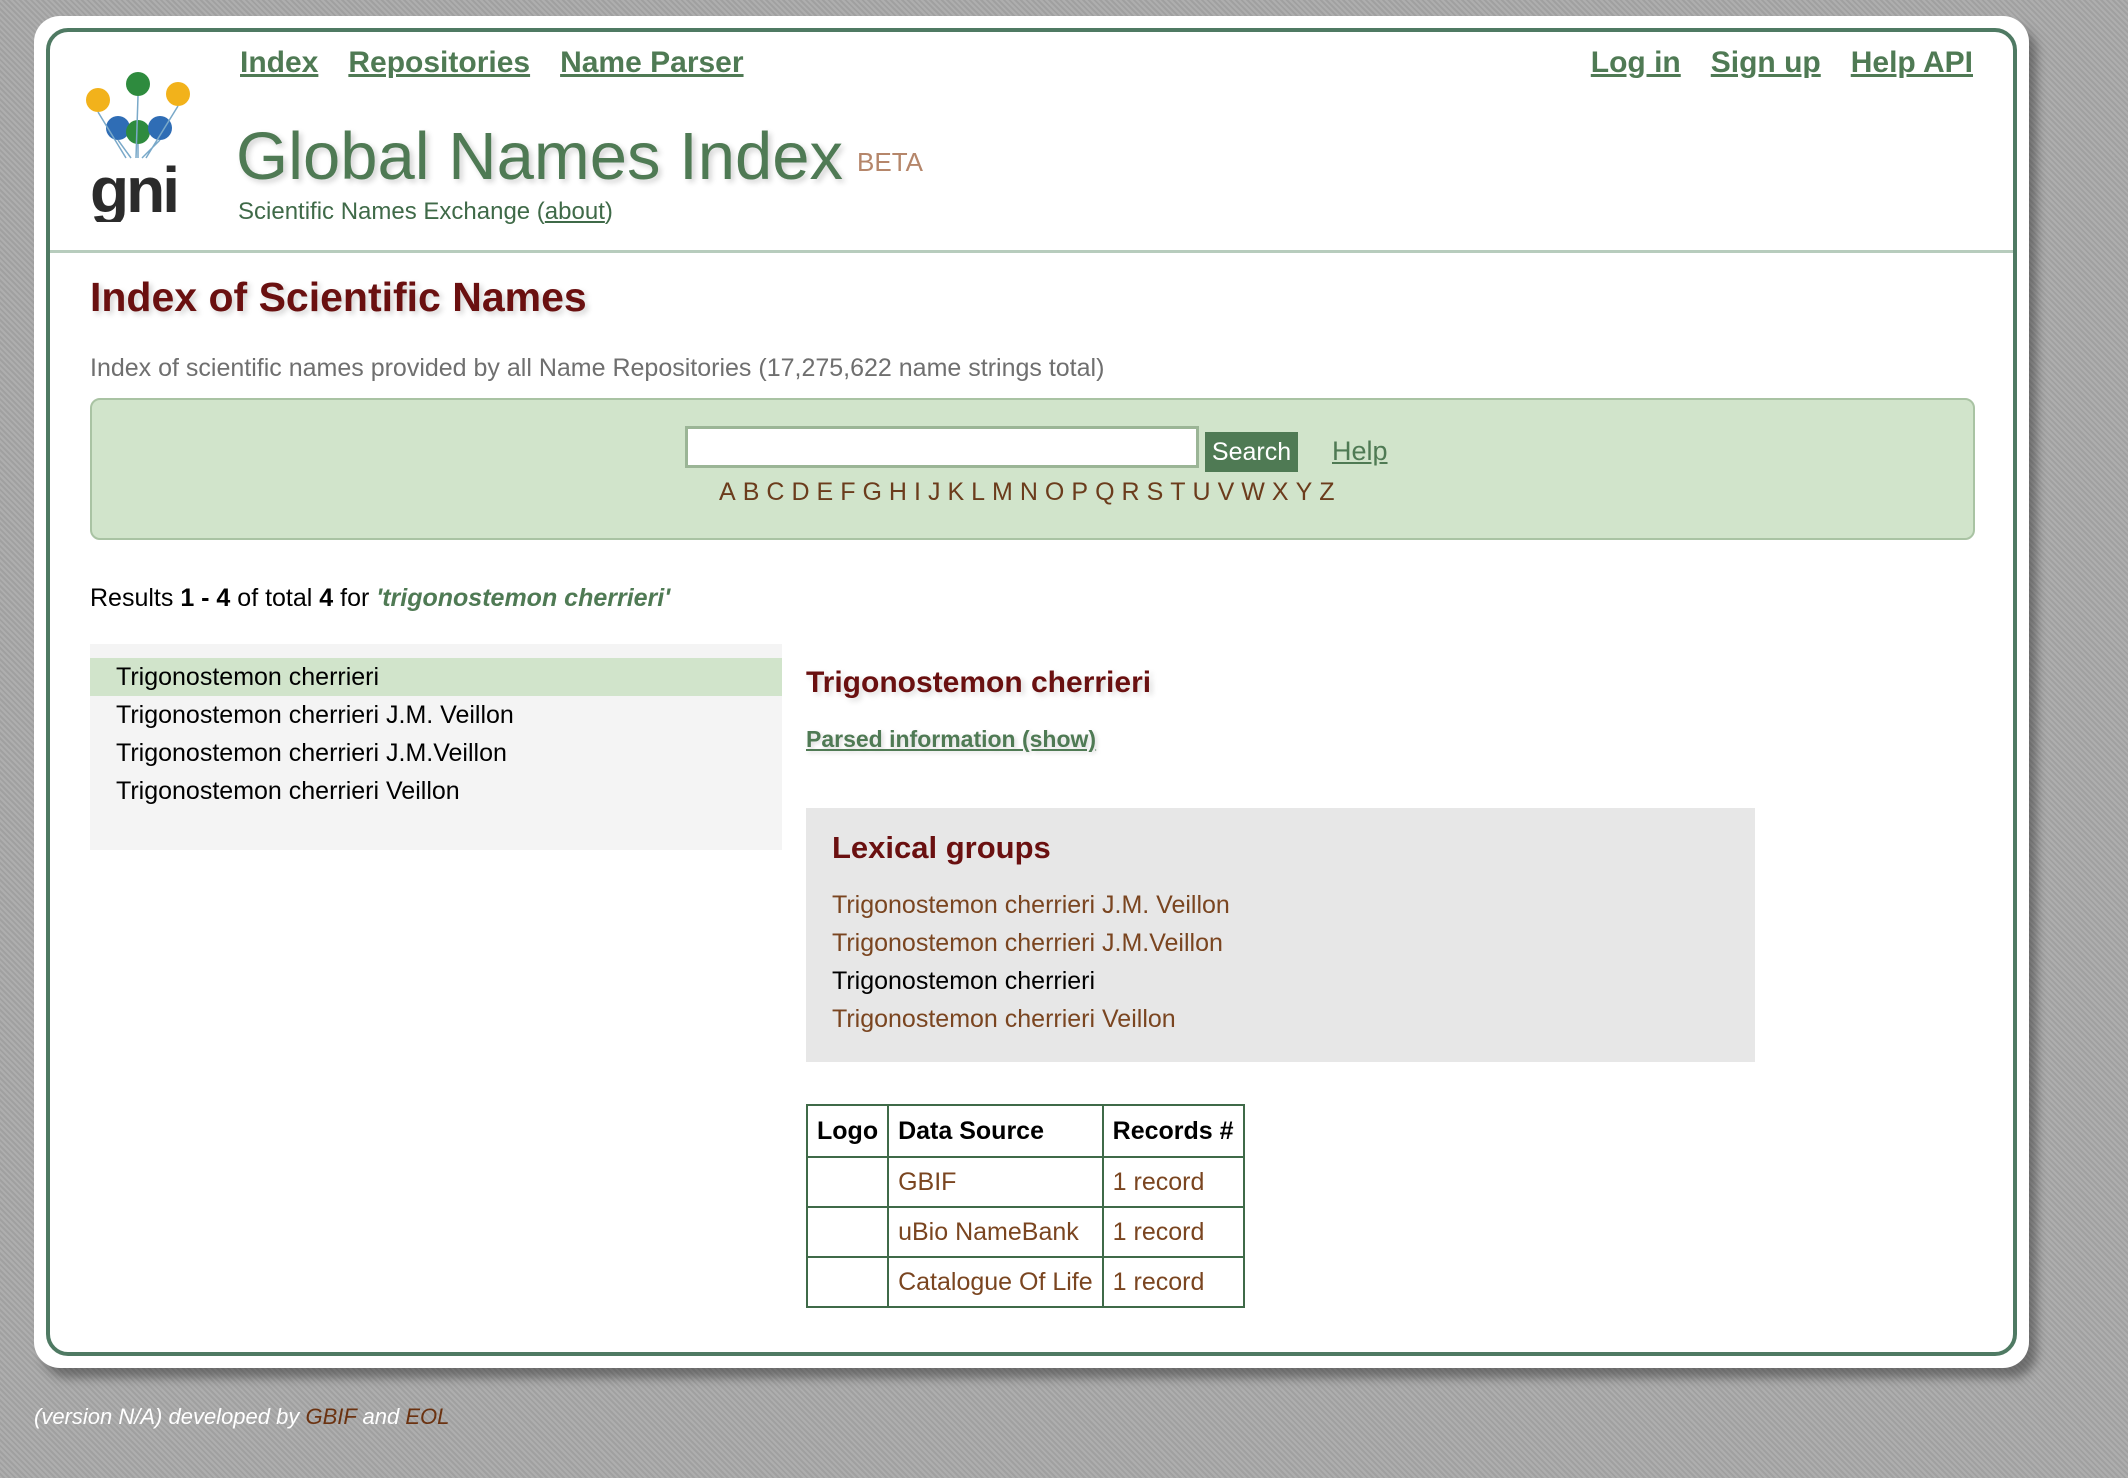 The image size is (2128, 1478). Describe the element at coordinates (523, 598) in the screenshot. I see `results-query: 'trigonostemon cherrieri'` at that location.